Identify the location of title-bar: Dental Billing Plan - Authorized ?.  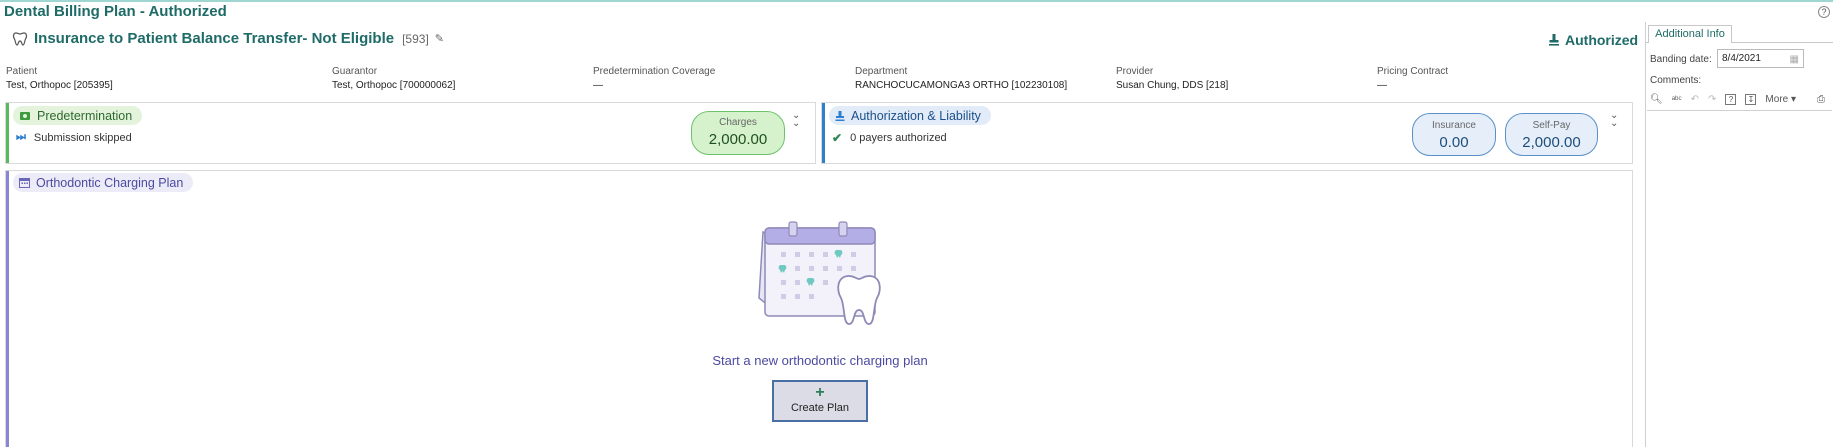
(916, 11).